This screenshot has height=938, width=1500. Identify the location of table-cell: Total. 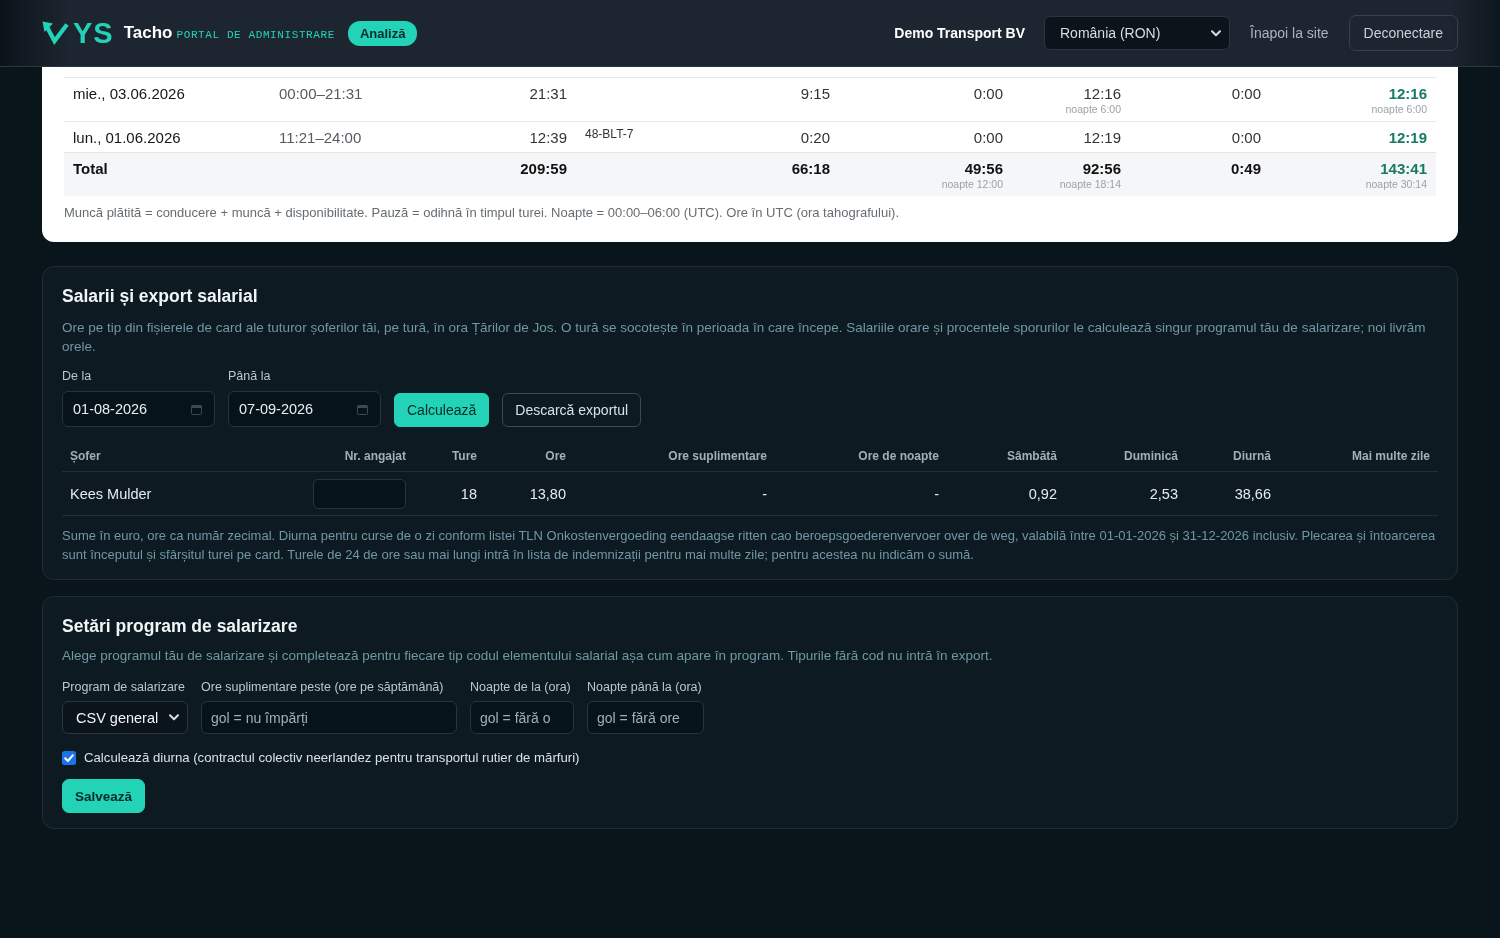
(90, 169).